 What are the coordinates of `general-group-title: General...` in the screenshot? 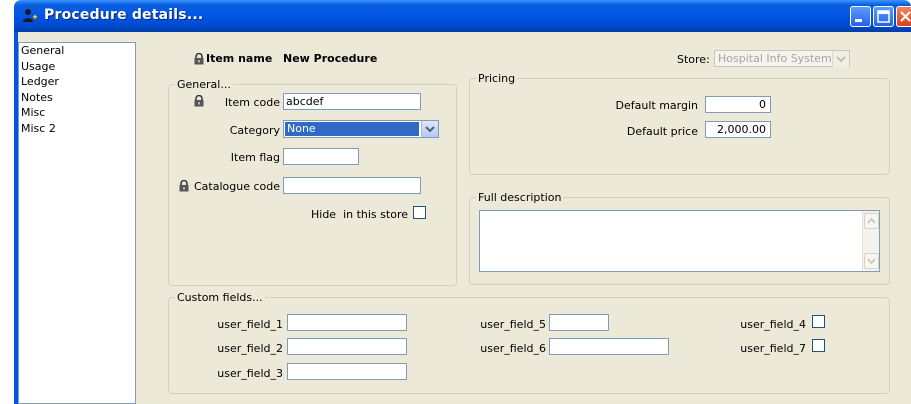 It's located at (204, 84).